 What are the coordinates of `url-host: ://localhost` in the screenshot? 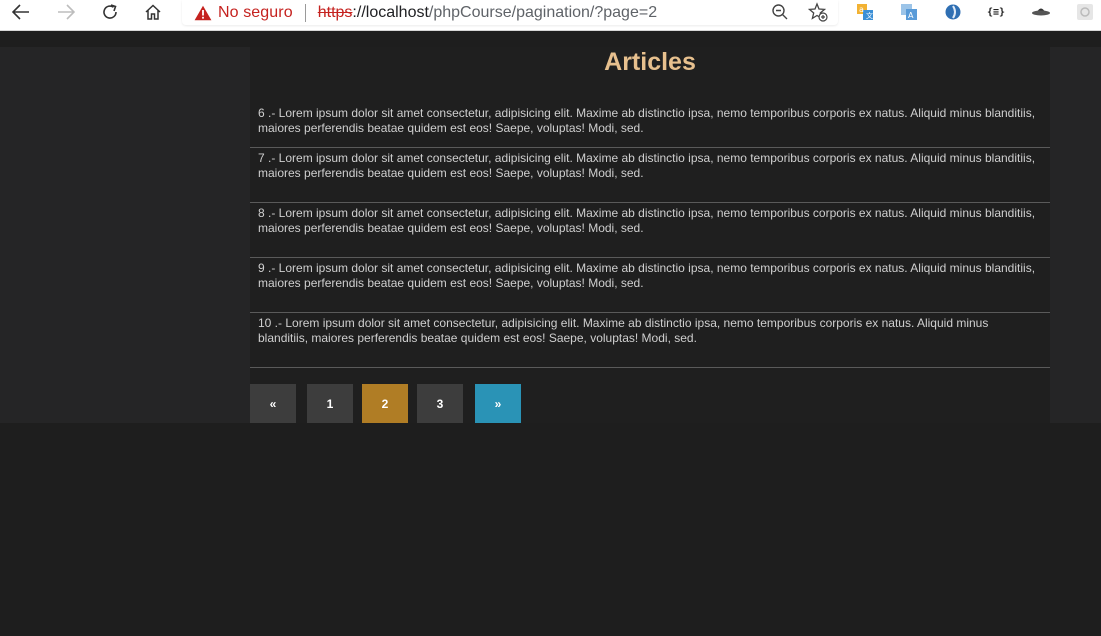 It's located at (390, 12).